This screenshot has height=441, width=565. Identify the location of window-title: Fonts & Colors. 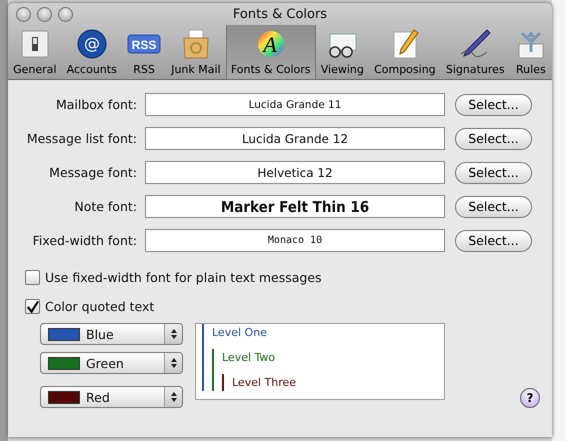
(280, 14).